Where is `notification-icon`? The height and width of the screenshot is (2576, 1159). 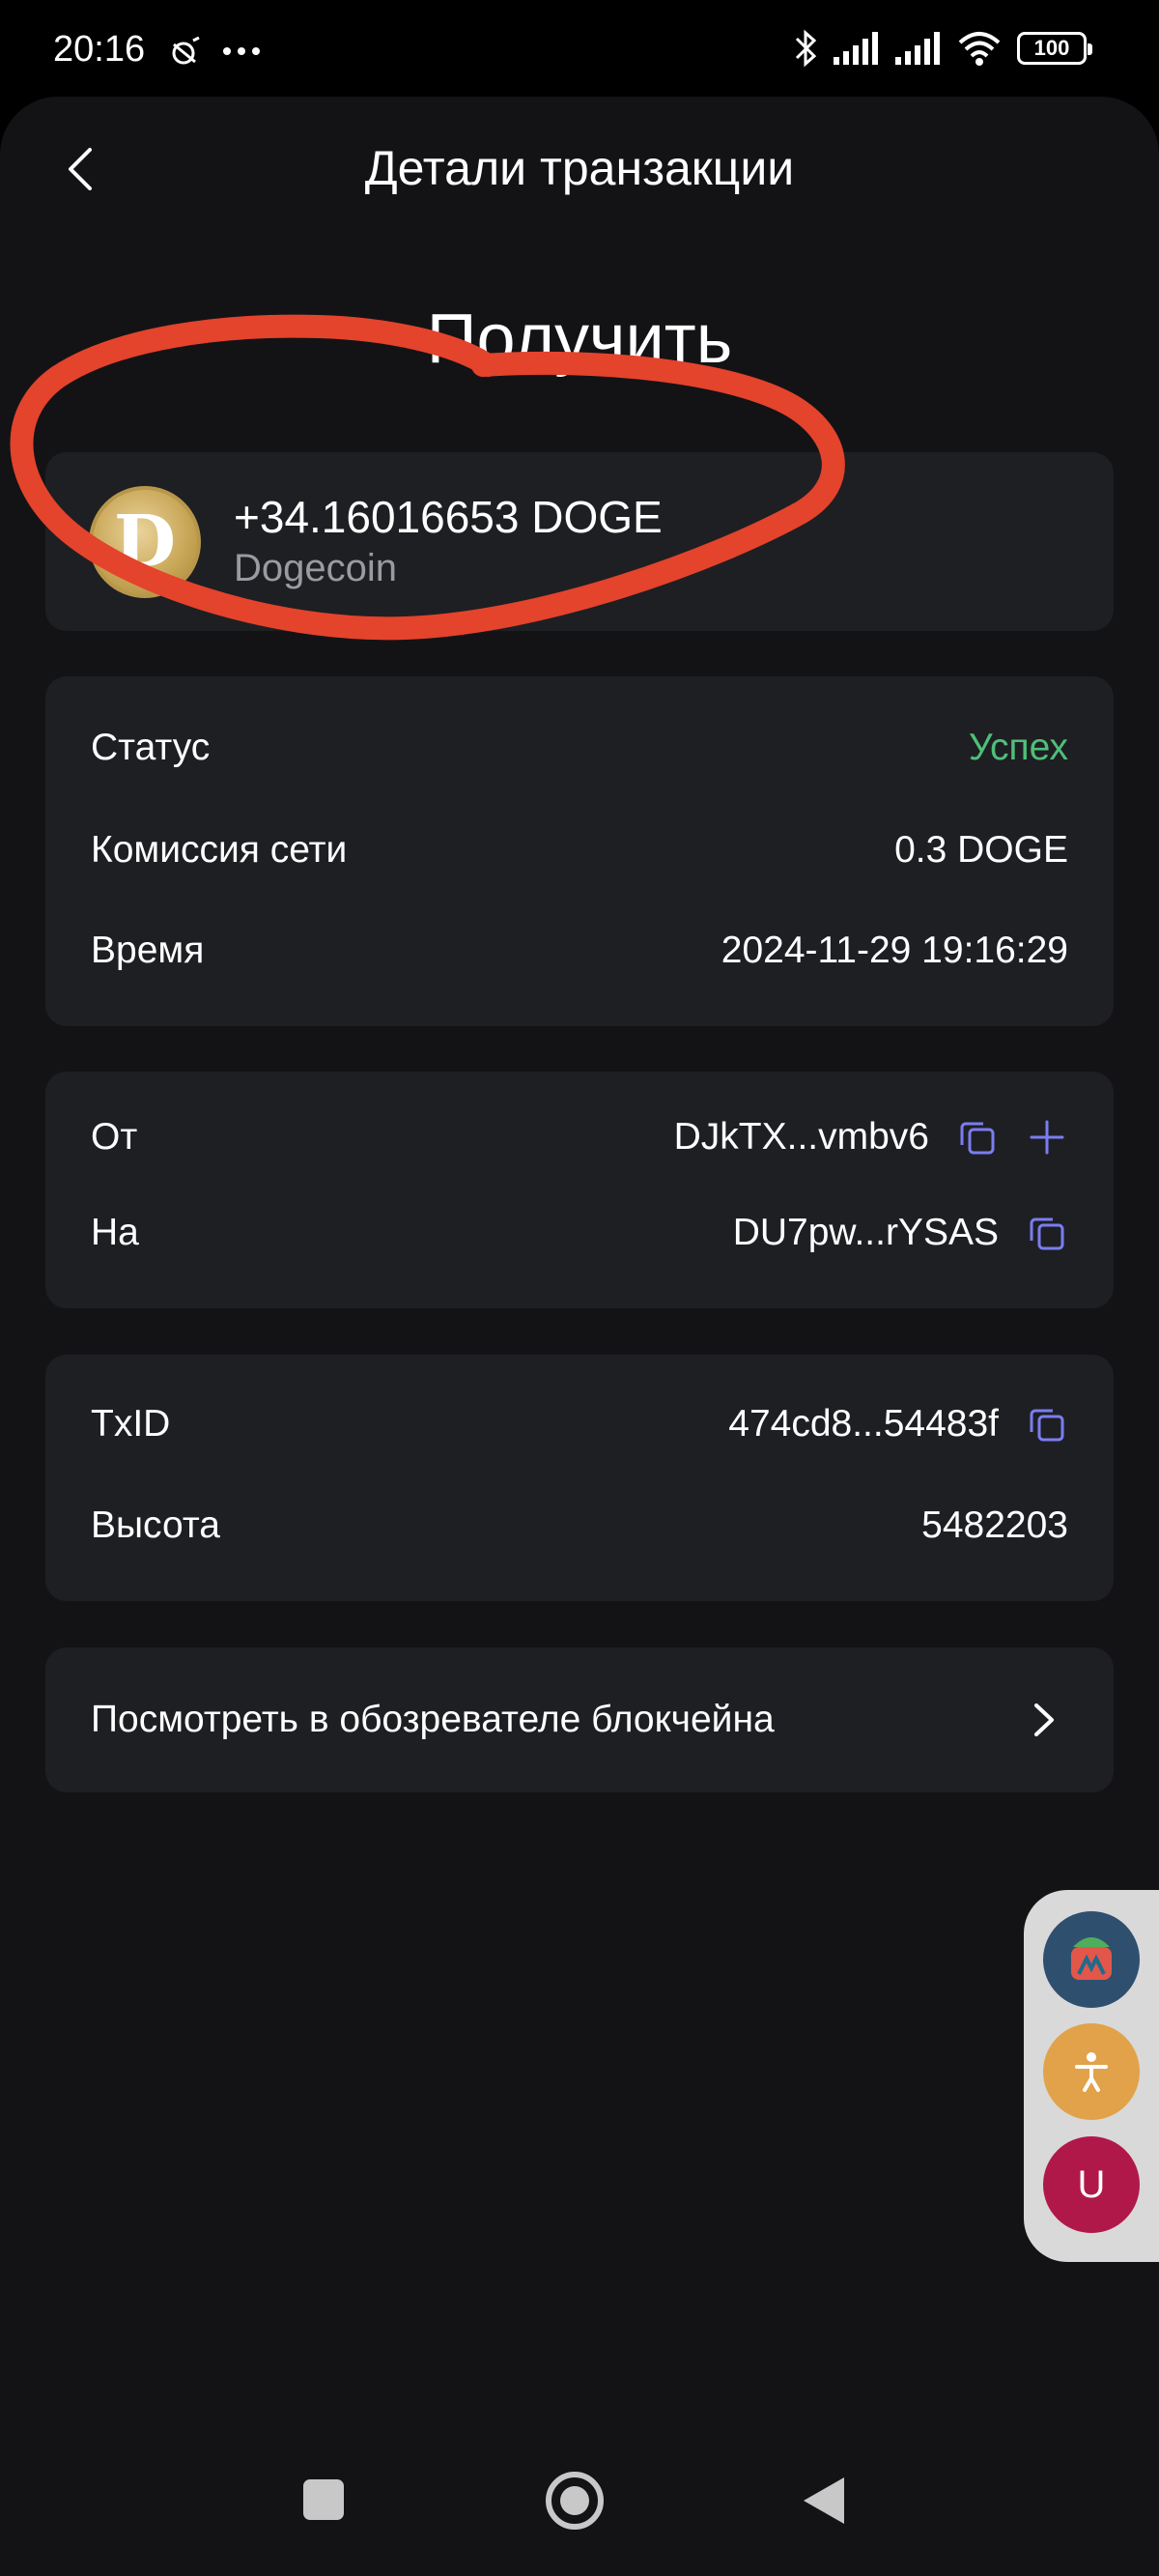
notification-icon is located at coordinates (186, 51).